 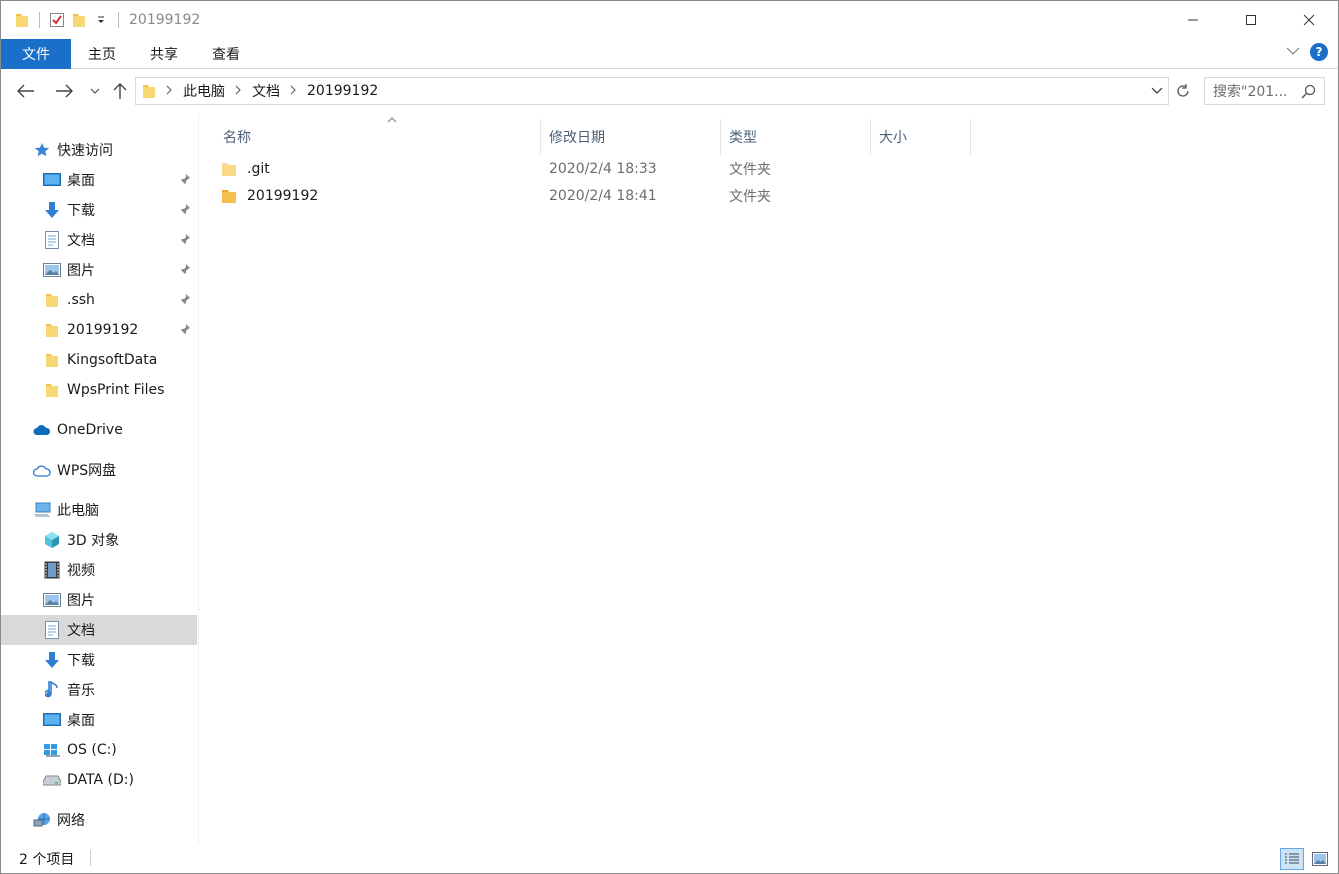 What do you see at coordinates (99, 630) in the screenshot?
I see `sidebar-item-pc-documents: 文档` at bounding box center [99, 630].